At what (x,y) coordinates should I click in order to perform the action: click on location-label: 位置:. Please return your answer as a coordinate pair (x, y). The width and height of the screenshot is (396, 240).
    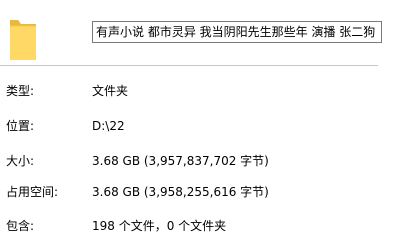
    Looking at the image, I should click on (20, 126).